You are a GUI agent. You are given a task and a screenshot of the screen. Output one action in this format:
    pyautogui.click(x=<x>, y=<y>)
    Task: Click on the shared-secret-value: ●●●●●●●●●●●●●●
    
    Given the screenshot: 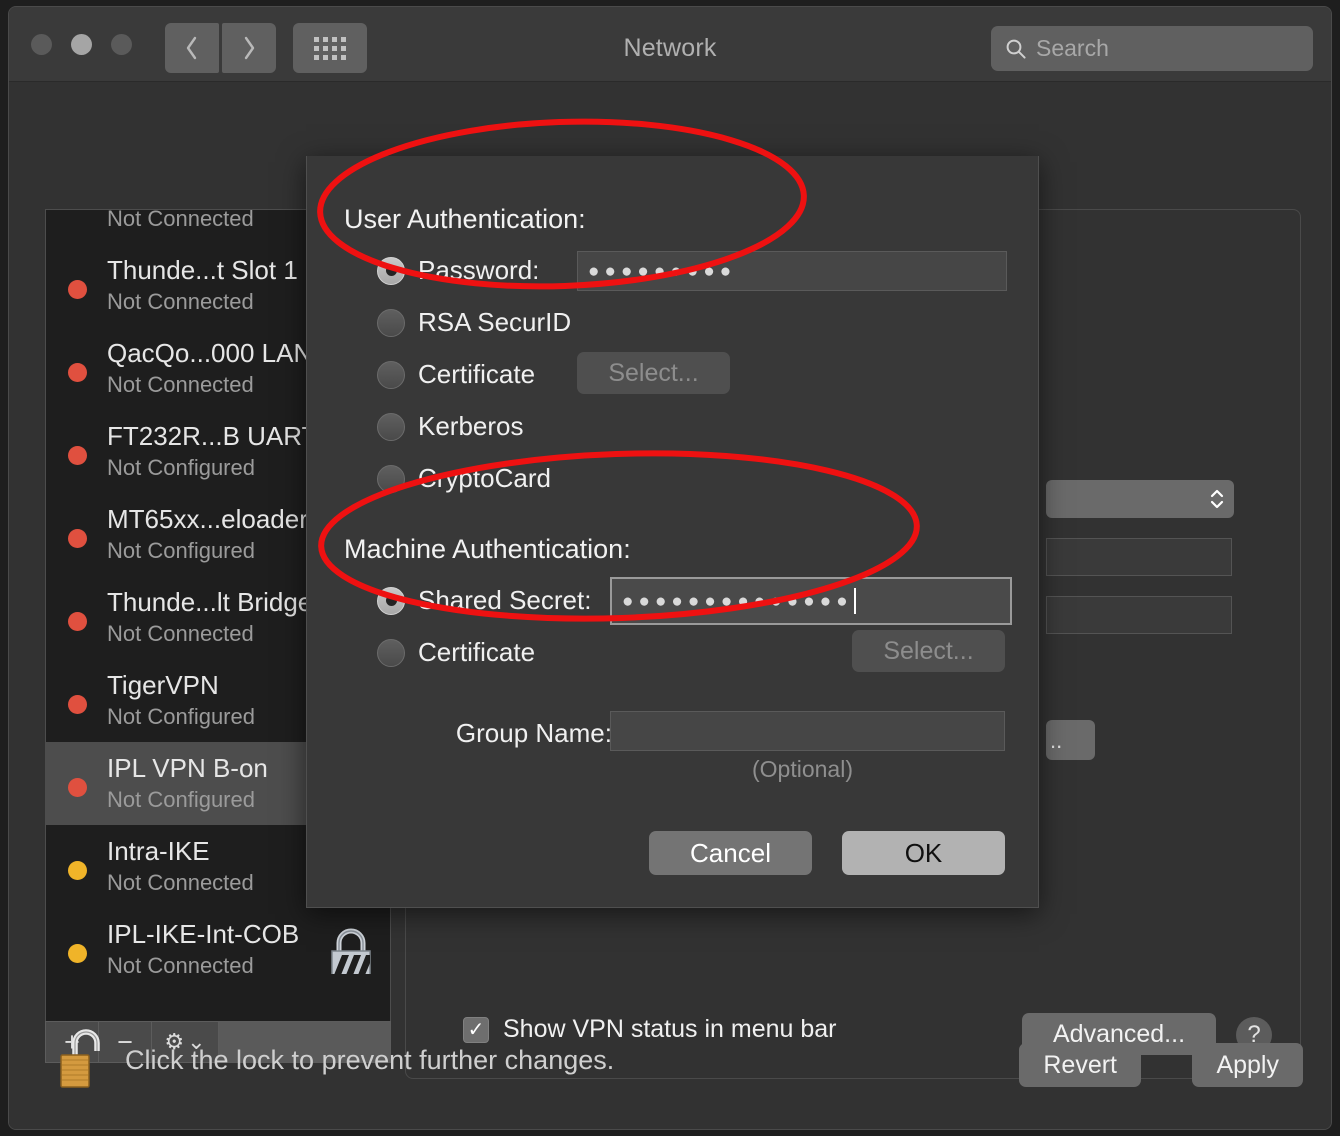 What is the action you would take?
    pyautogui.click(x=737, y=601)
    